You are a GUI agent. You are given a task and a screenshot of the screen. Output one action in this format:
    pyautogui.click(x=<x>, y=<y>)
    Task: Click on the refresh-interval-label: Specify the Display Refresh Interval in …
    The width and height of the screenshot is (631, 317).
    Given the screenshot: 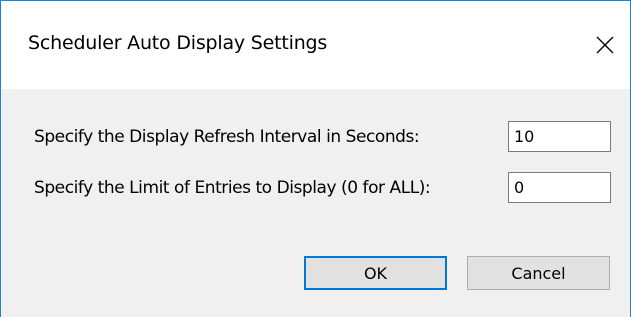 What is the action you would take?
    pyautogui.click(x=227, y=137)
    